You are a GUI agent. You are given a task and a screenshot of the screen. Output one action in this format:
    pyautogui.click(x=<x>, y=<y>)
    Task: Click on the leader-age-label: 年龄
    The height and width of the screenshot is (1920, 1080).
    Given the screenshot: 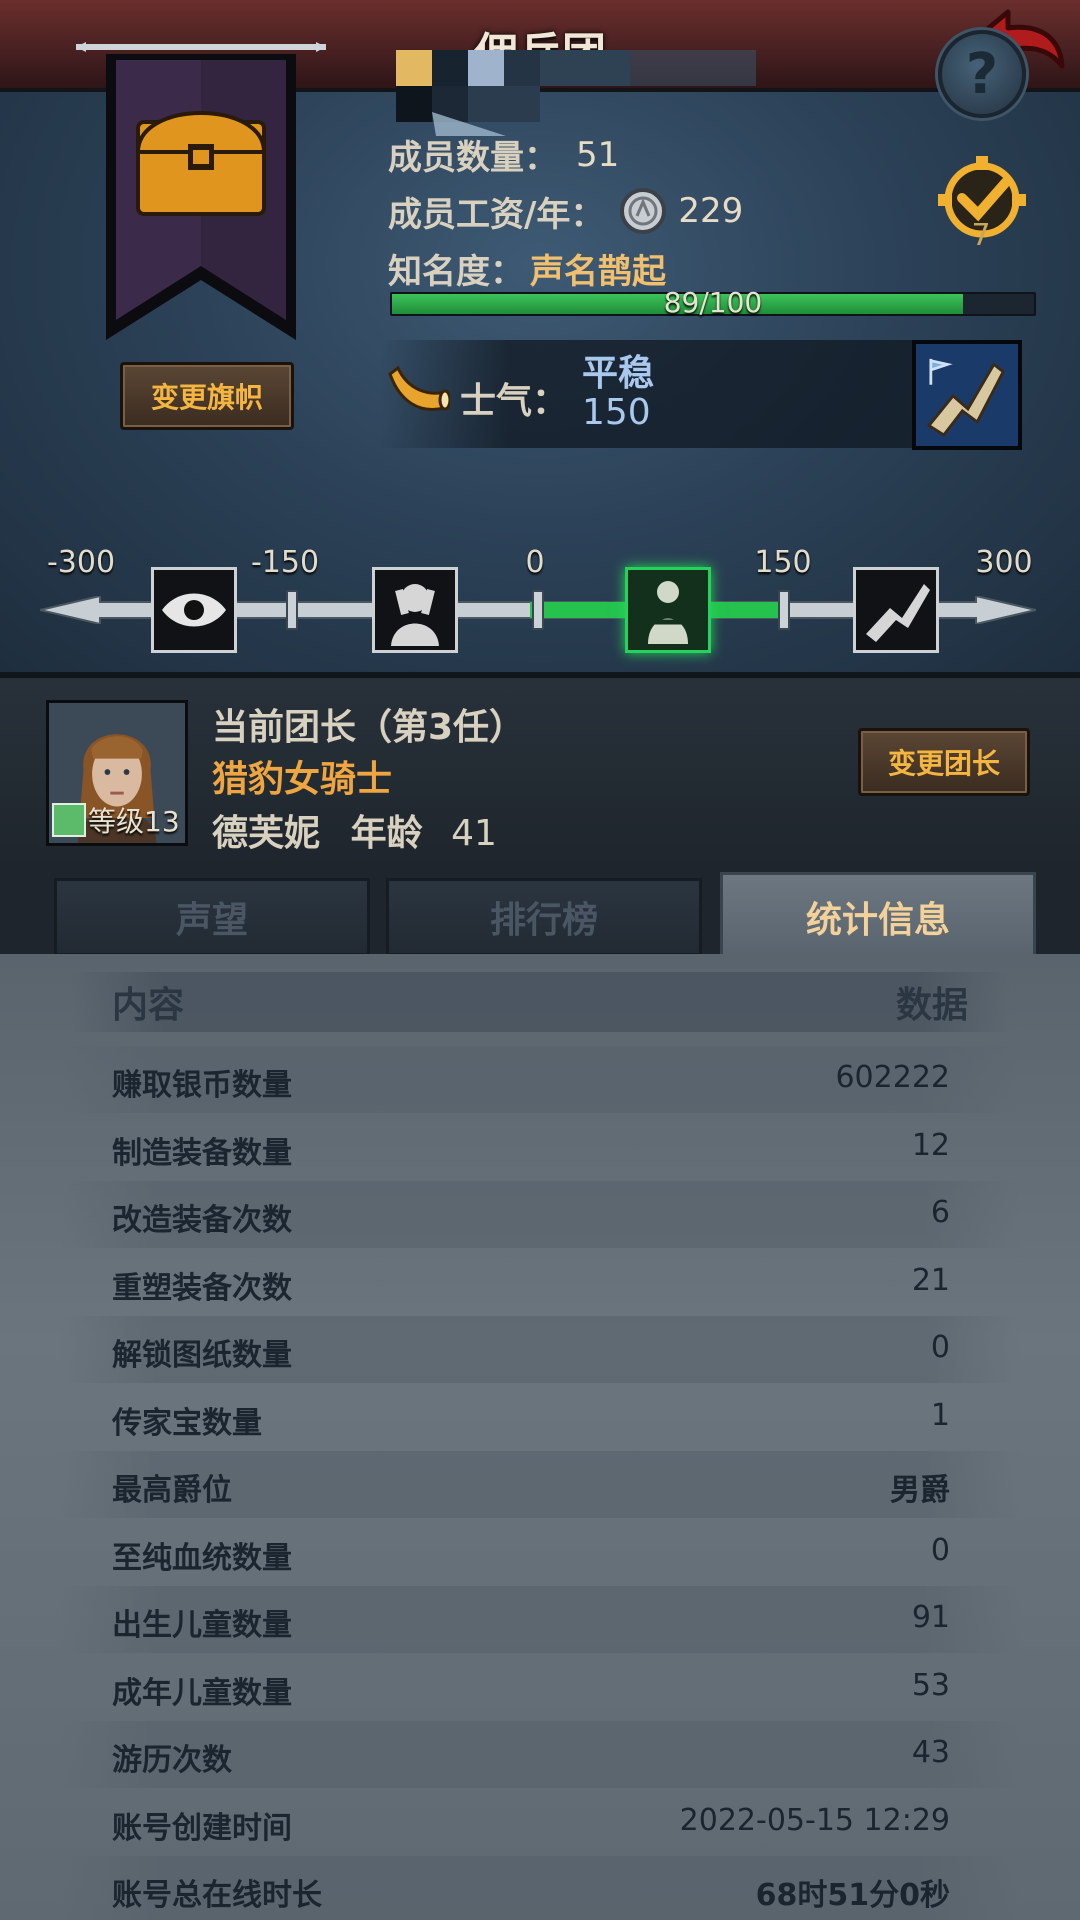 What is the action you would take?
    pyautogui.click(x=386, y=833)
    